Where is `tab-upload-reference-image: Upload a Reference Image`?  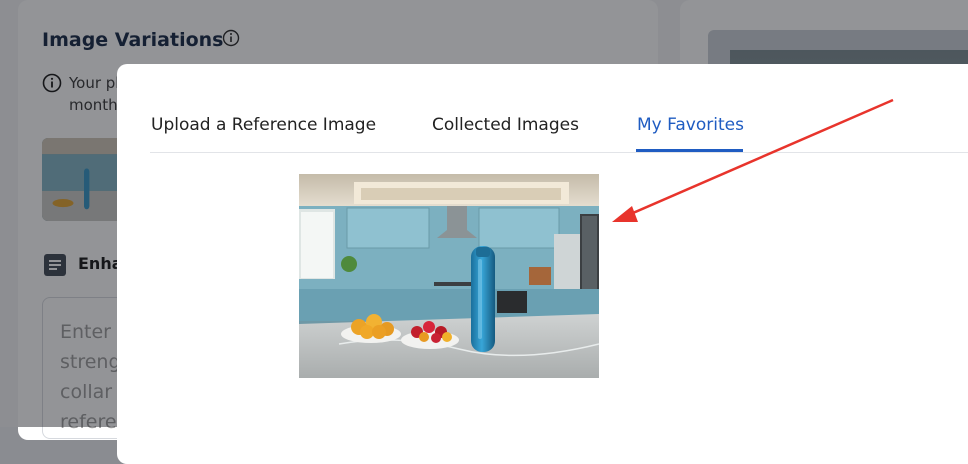
tab-upload-reference-image: Upload a Reference Image is located at coordinates (263, 125).